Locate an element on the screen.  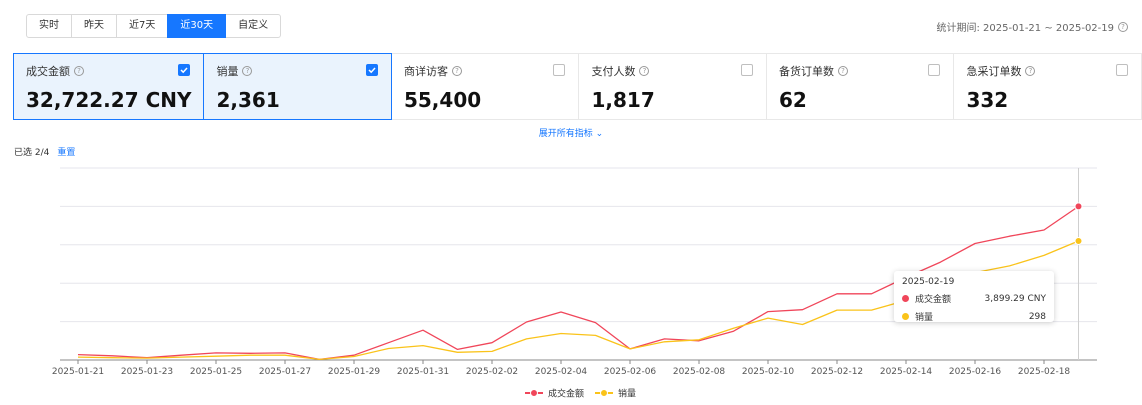
metric-label-row: 商详访客? is located at coordinates (485, 71).